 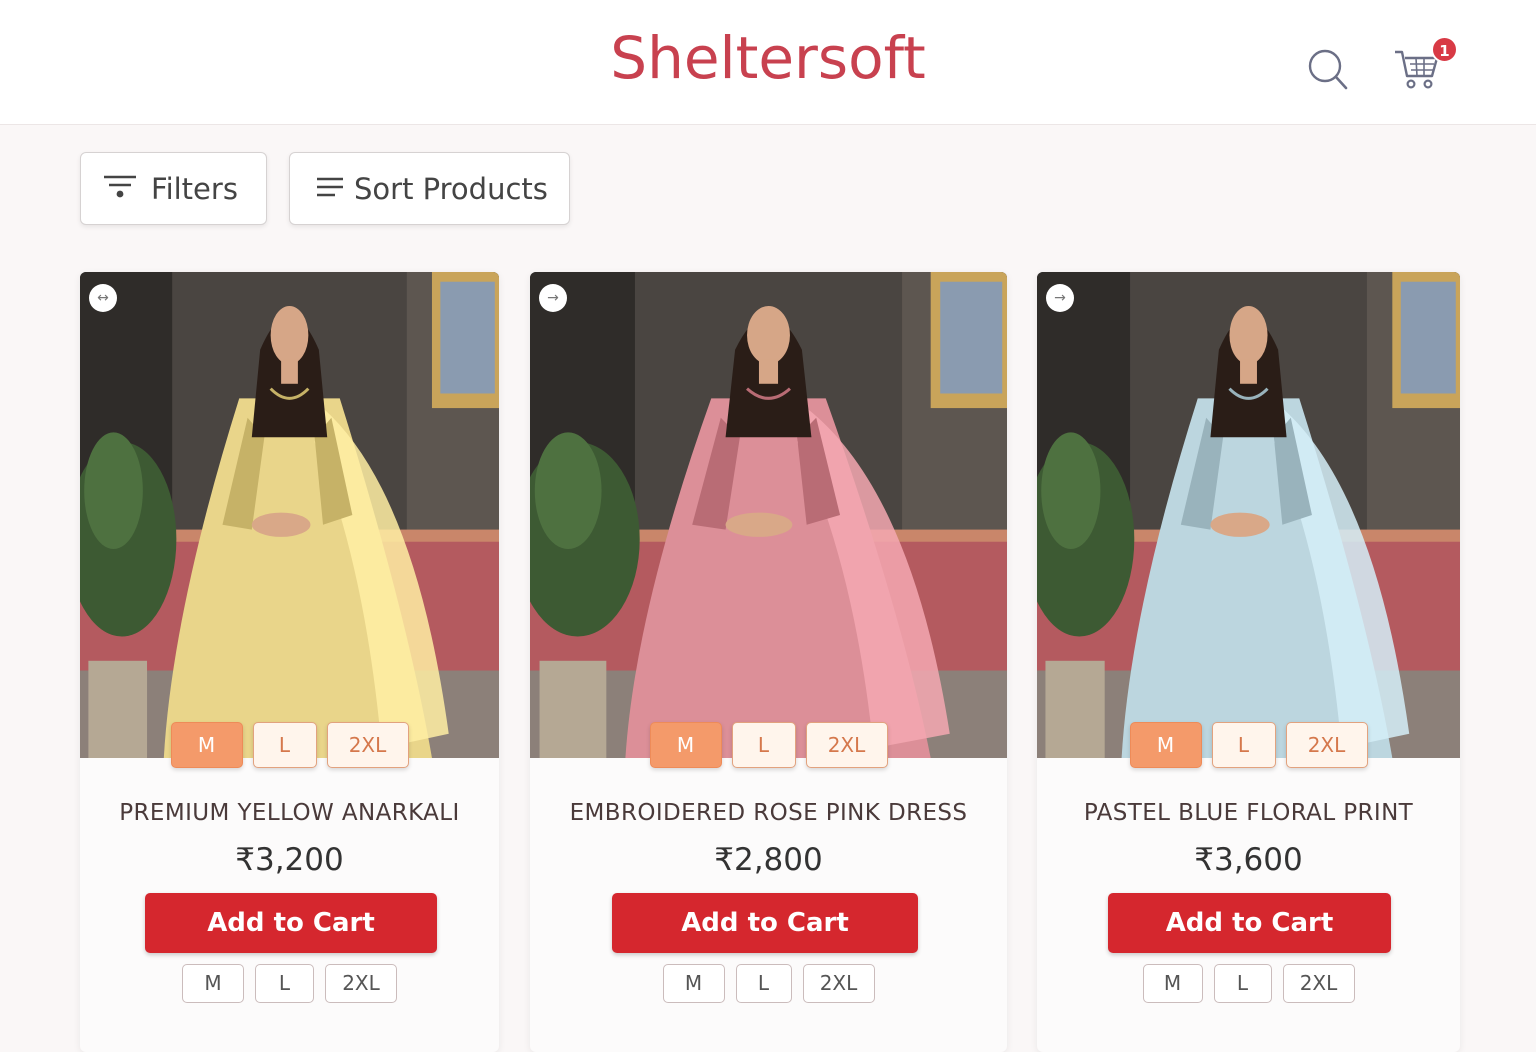 I want to click on product-price: ₹3,600, so click(x=1248, y=860).